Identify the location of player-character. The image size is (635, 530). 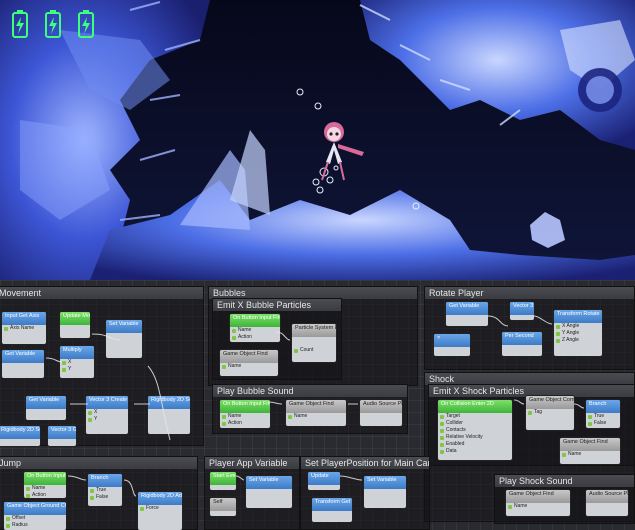
(342, 151).